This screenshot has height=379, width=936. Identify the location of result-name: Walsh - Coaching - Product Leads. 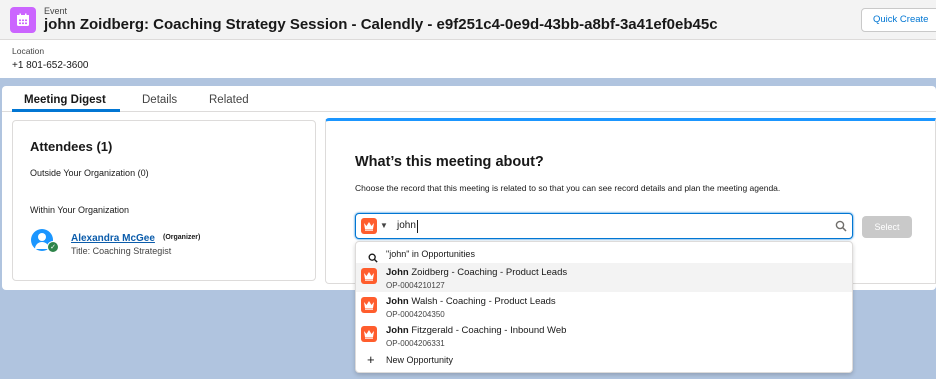
(482, 301).